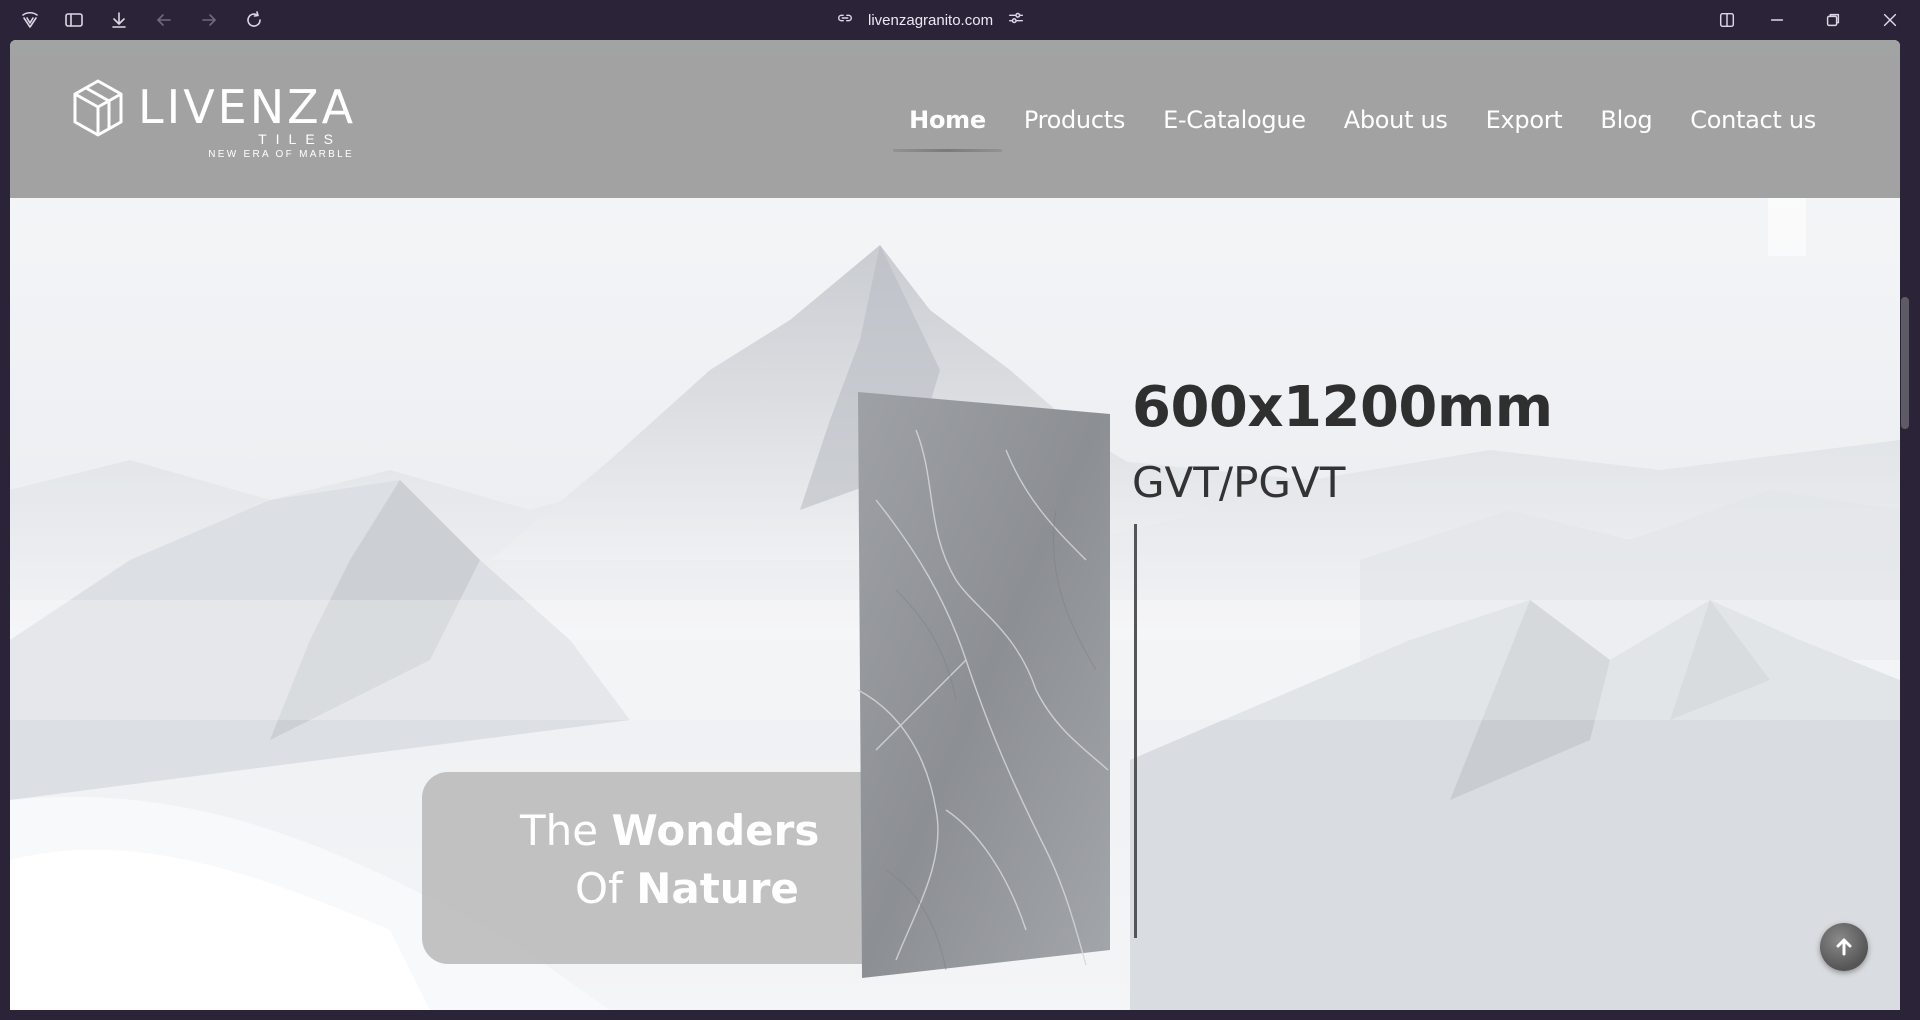  Describe the element at coordinates (1626, 120) in the screenshot. I see `nav-blog: Blog` at that location.